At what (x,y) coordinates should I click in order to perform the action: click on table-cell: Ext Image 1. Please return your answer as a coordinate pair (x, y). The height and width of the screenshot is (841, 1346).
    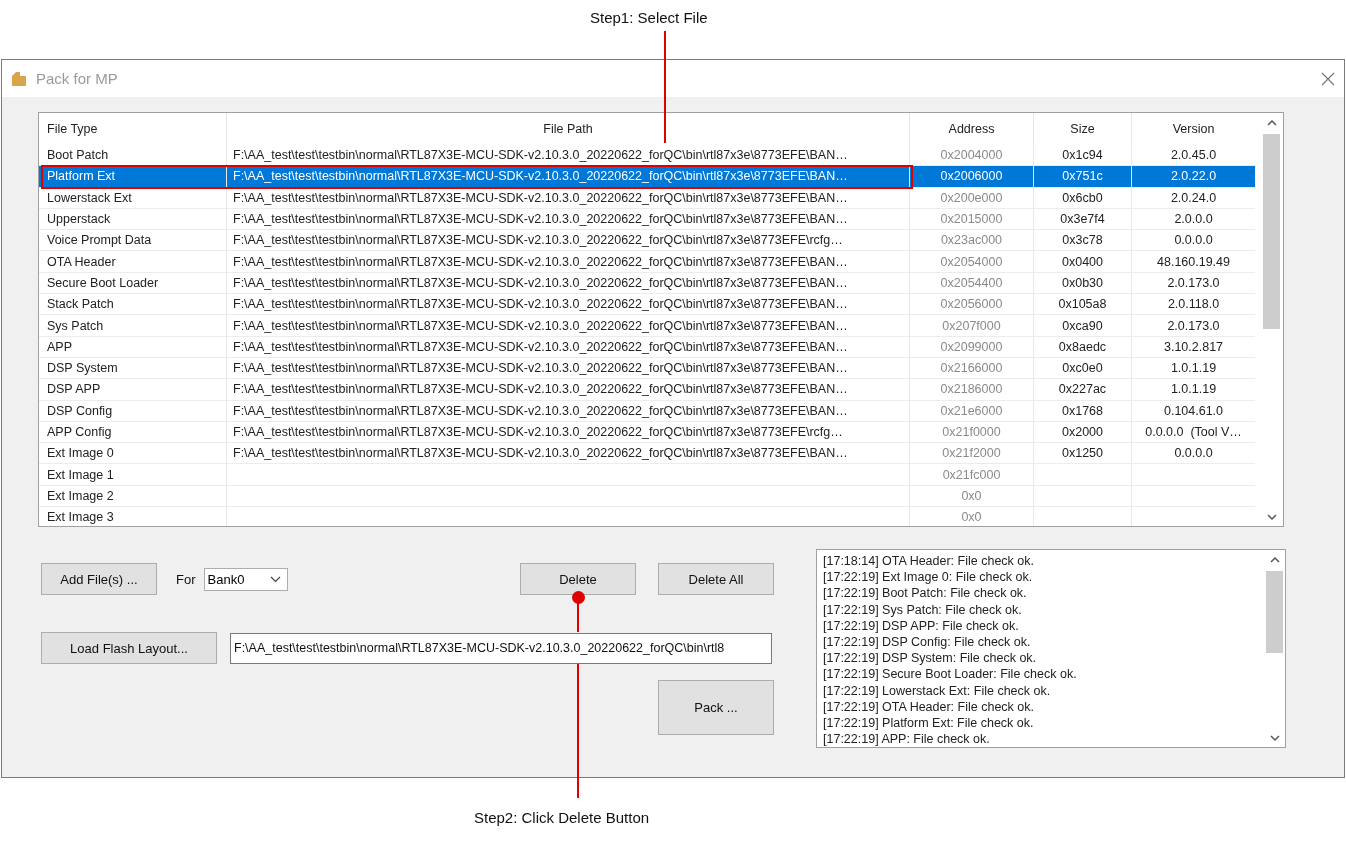
    Looking at the image, I should click on (80, 474).